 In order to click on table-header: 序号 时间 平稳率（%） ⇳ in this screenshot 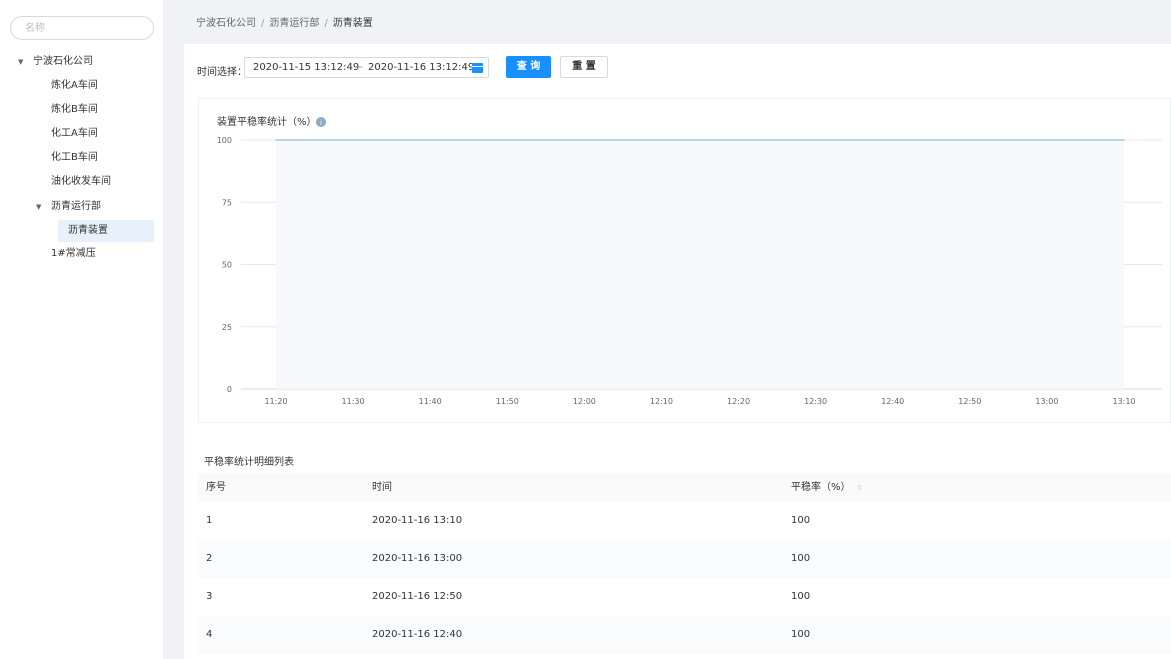, I will do `click(684, 487)`.